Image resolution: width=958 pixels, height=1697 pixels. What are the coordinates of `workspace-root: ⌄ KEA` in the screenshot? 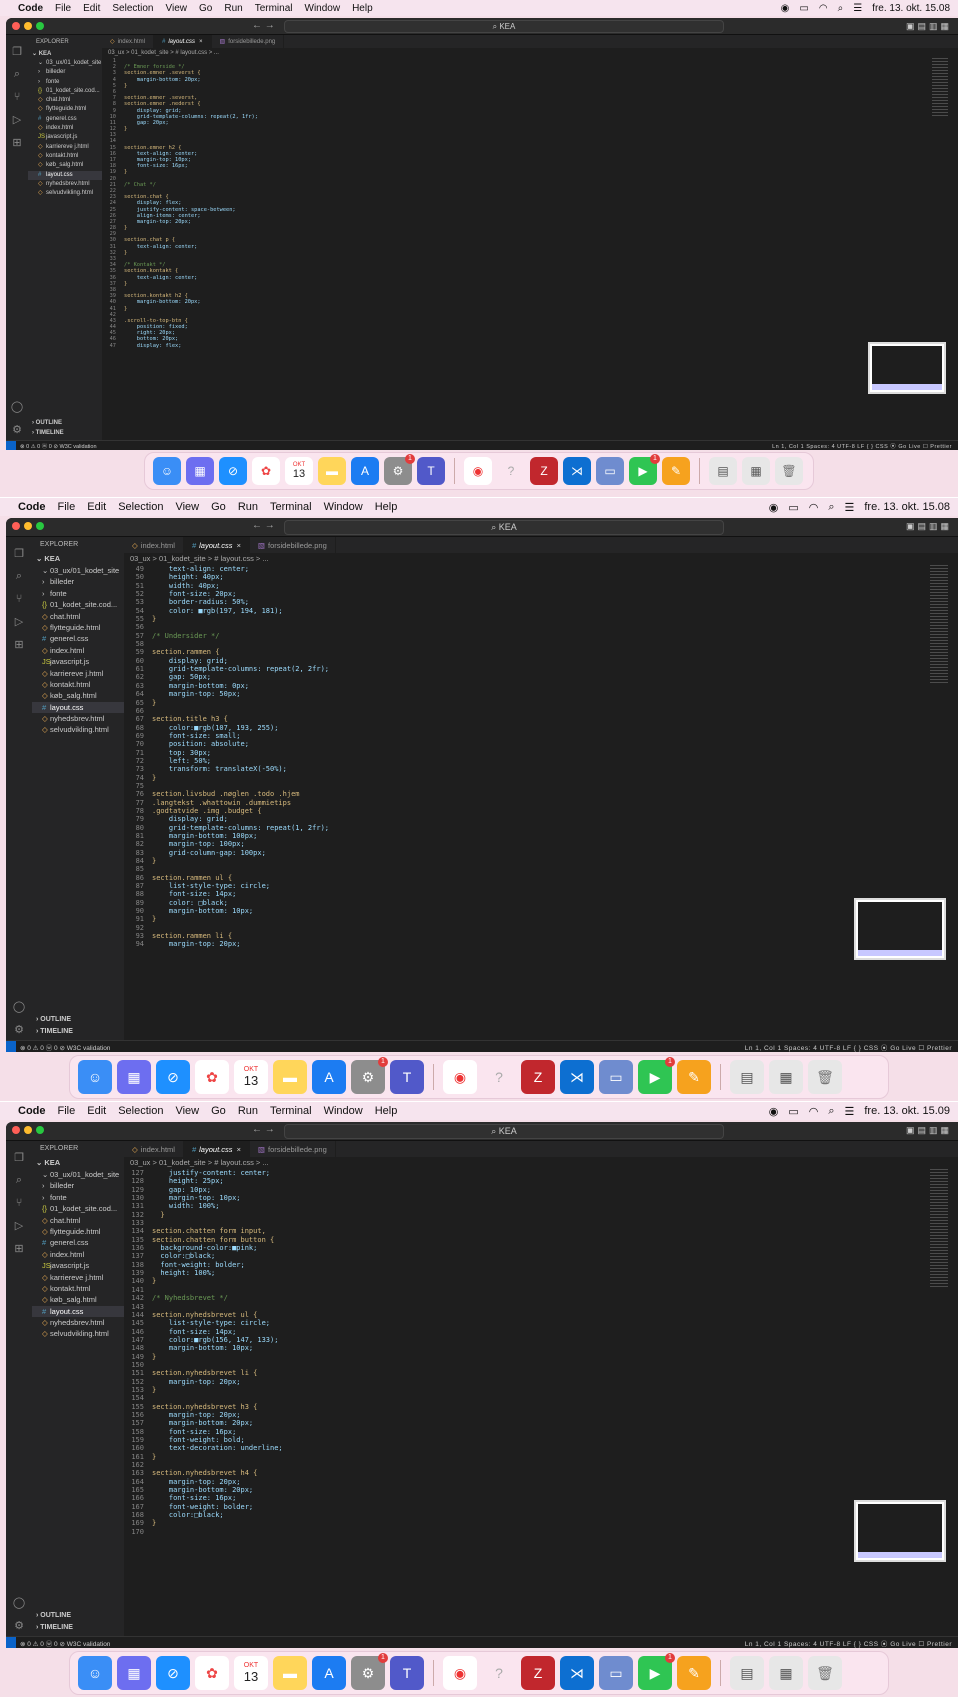 It's located at (78, 559).